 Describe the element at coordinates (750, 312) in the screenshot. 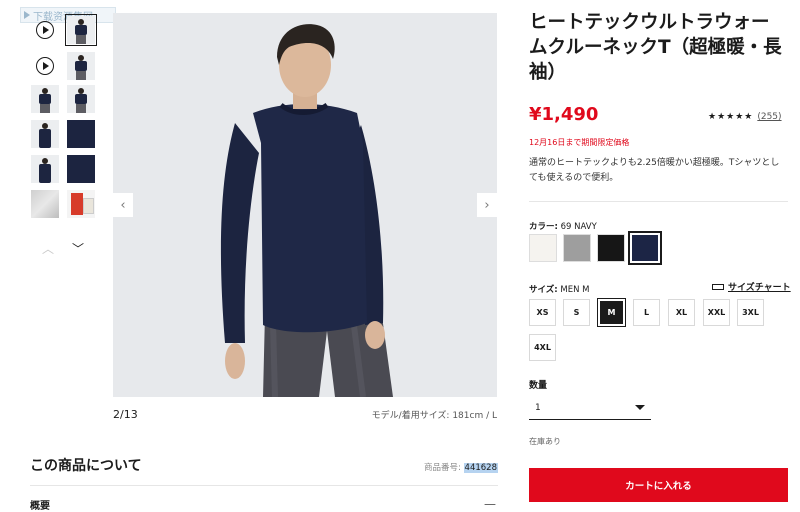

I see `size-option-3xl: 3XL` at that location.